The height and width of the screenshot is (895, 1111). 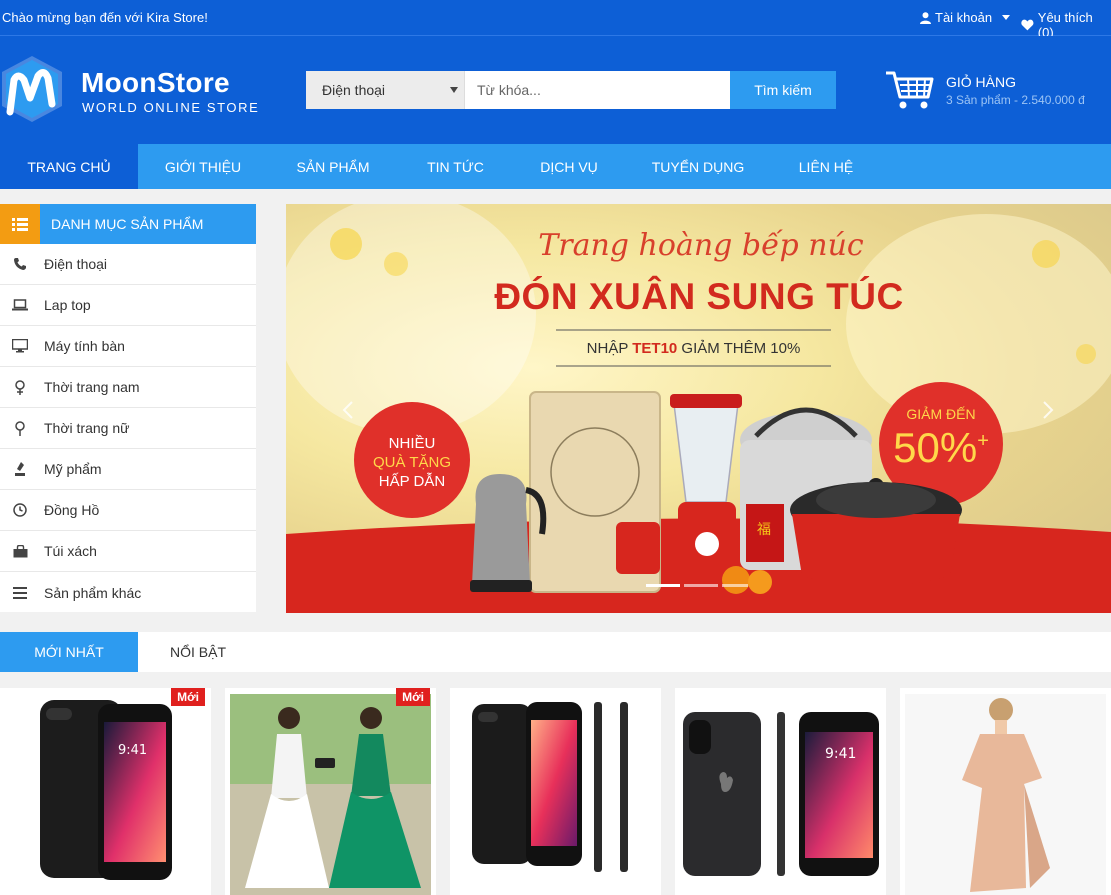 What do you see at coordinates (22, 387) in the screenshot?
I see `male-icon` at bounding box center [22, 387].